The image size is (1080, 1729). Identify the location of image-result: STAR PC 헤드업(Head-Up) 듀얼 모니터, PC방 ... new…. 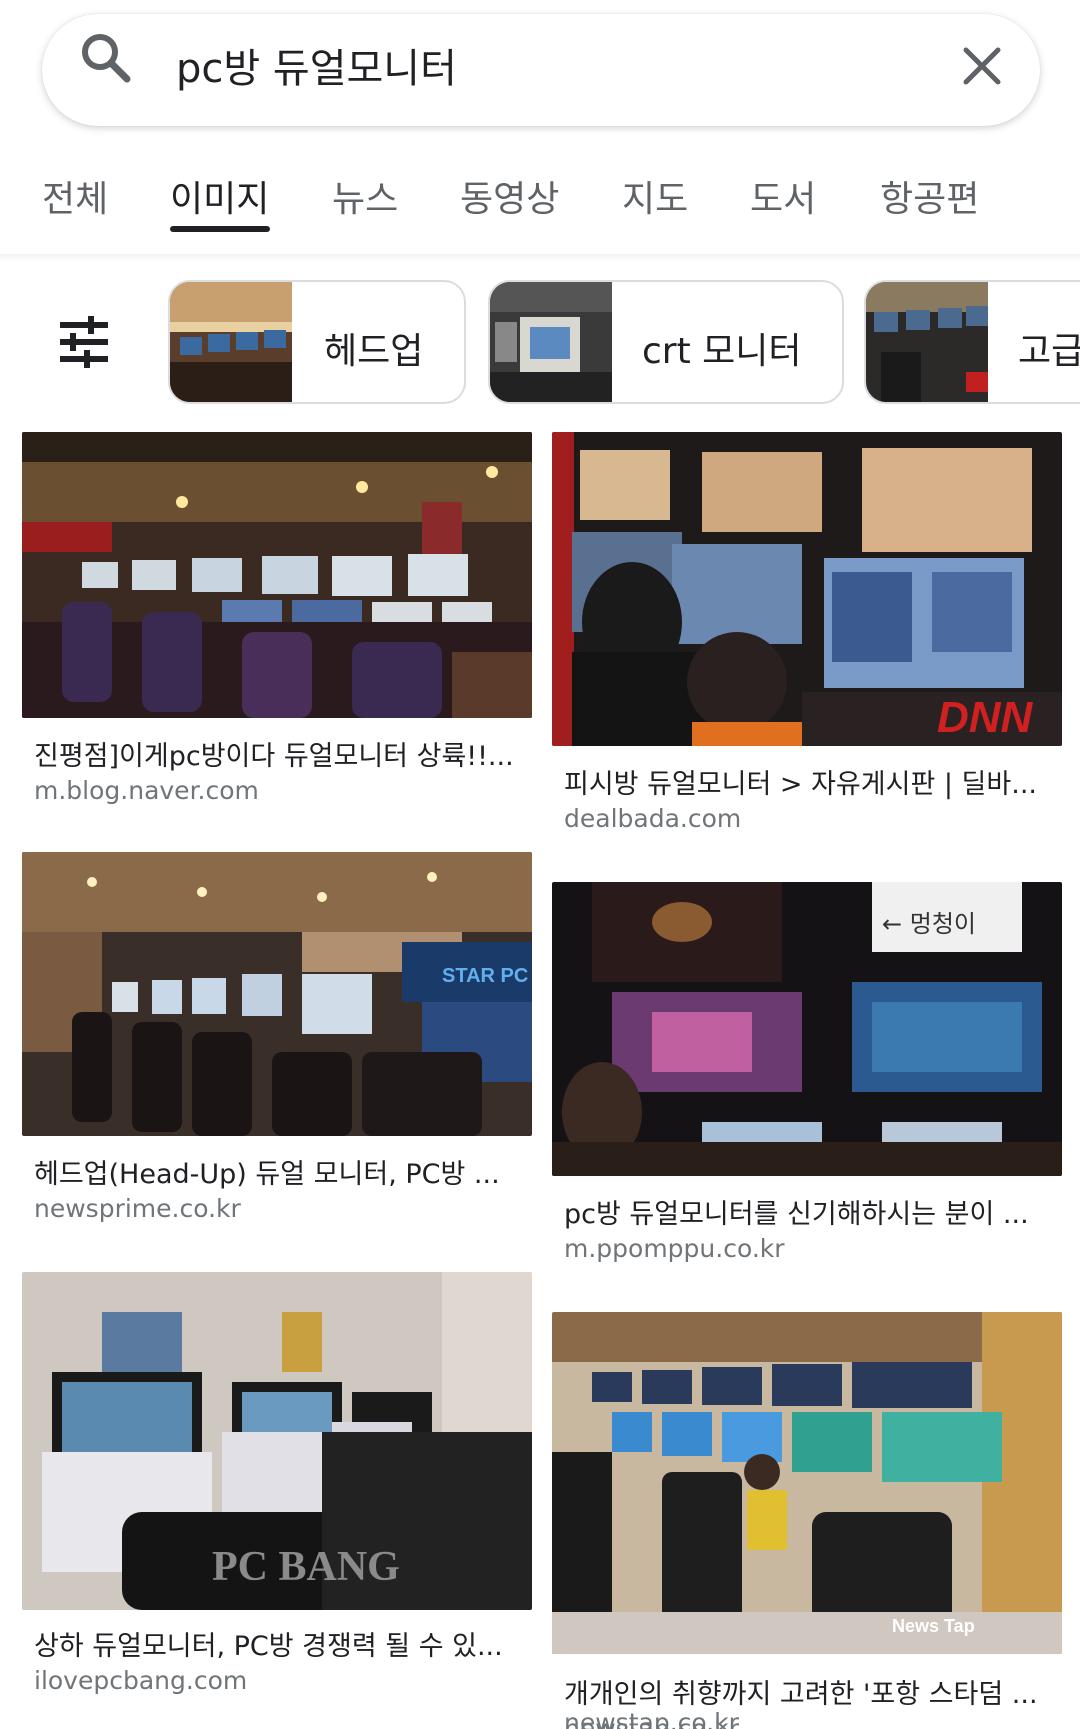
(277, 1042).